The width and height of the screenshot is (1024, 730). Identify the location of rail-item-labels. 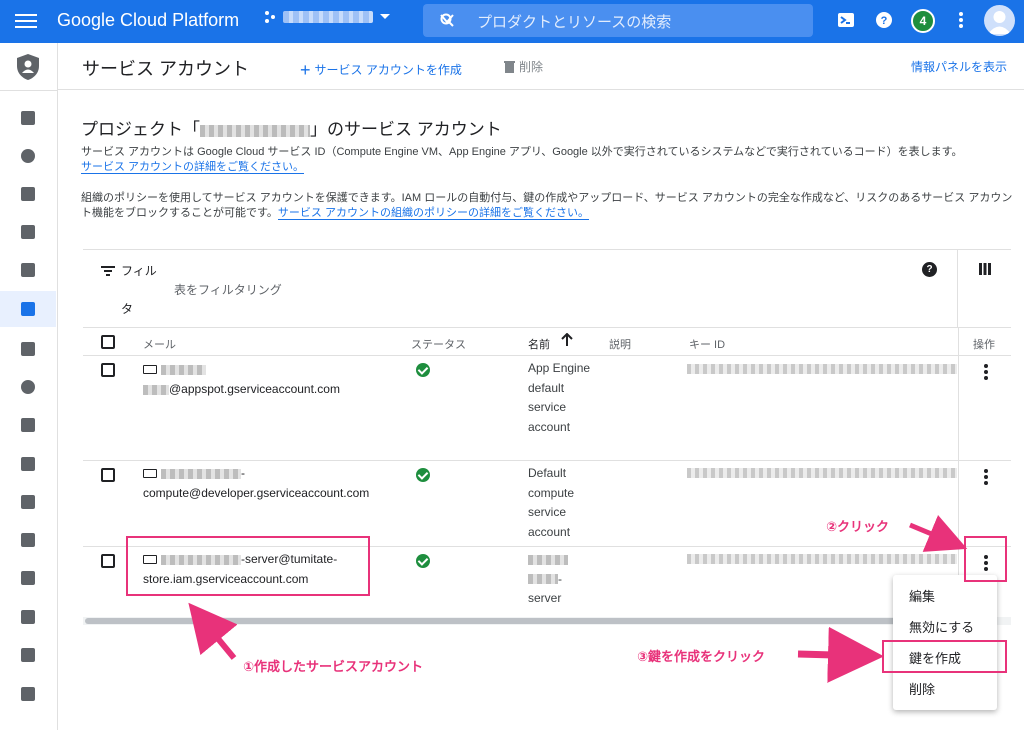
(28, 349).